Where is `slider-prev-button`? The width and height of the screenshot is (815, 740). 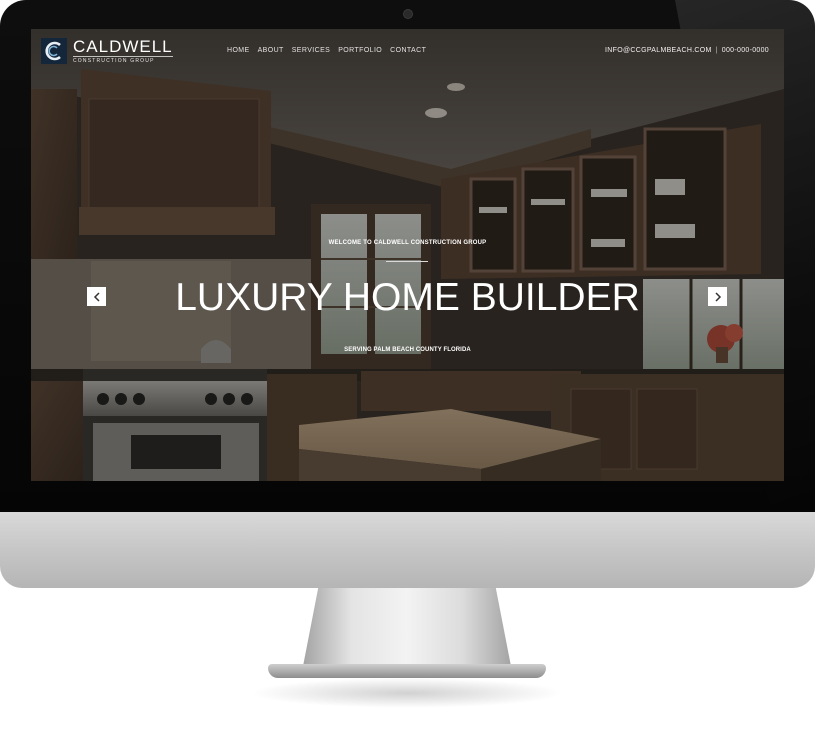
slider-prev-button is located at coordinates (96, 296).